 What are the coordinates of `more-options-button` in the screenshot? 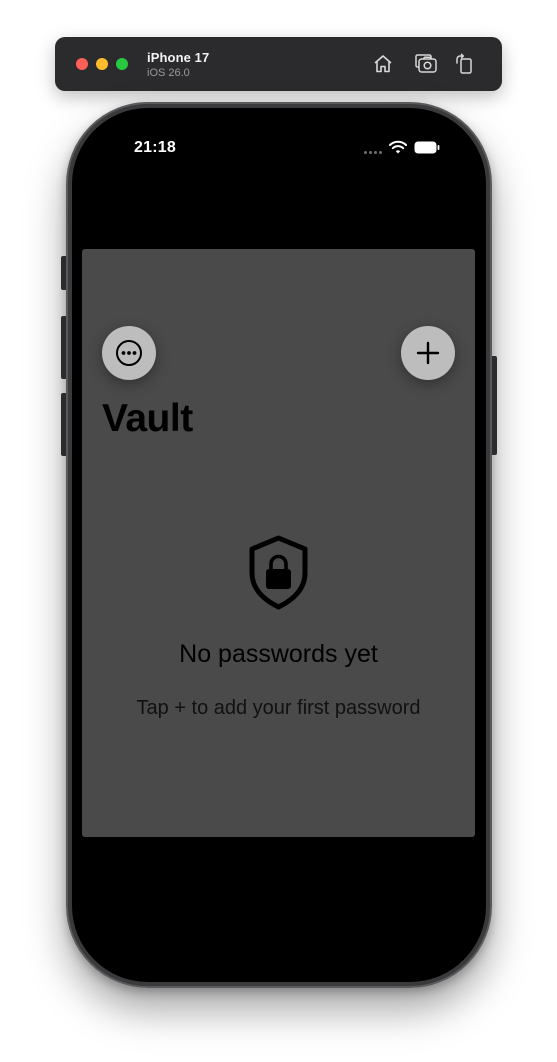 It's located at (129, 353).